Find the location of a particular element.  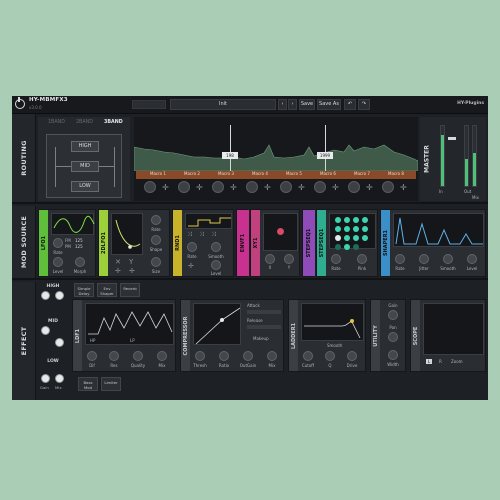

next-preset-button: › is located at coordinates (292, 104).